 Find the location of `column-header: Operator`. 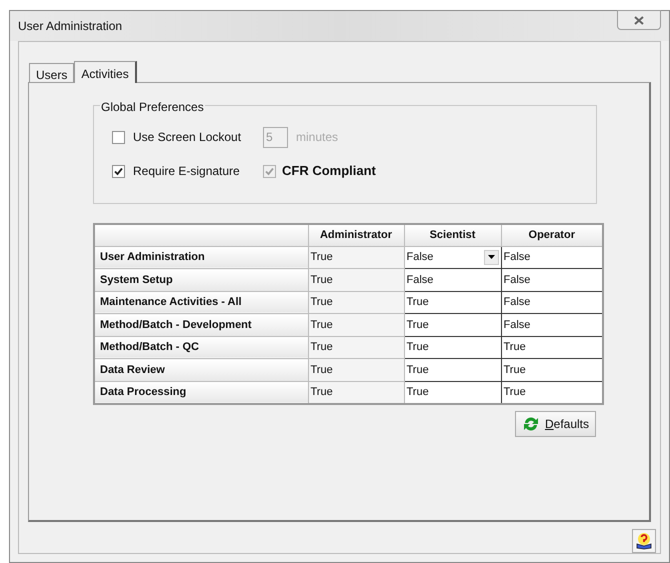

column-header: Operator is located at coordinates (552, 235).